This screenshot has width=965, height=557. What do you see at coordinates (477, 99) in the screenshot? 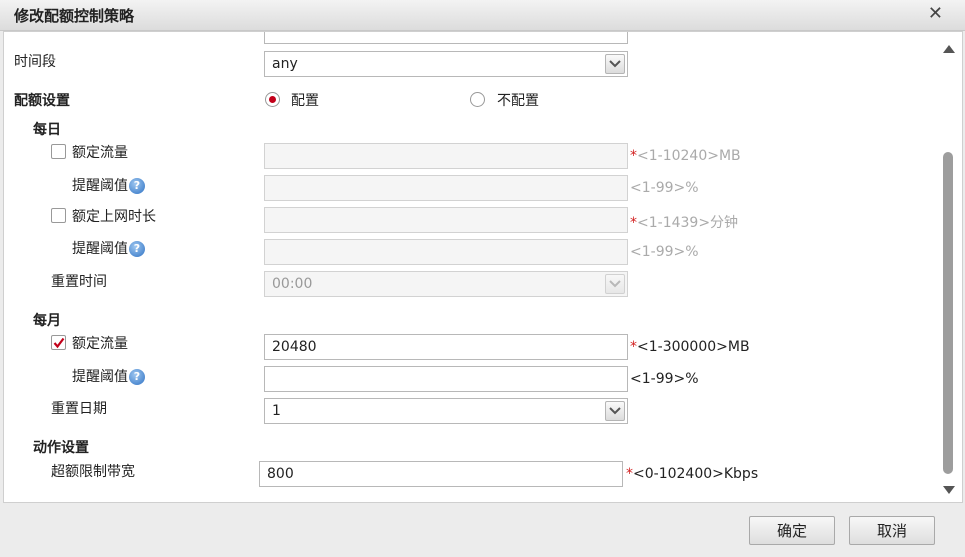
I see `radio-not-configure` at bounding box center [477, 99].